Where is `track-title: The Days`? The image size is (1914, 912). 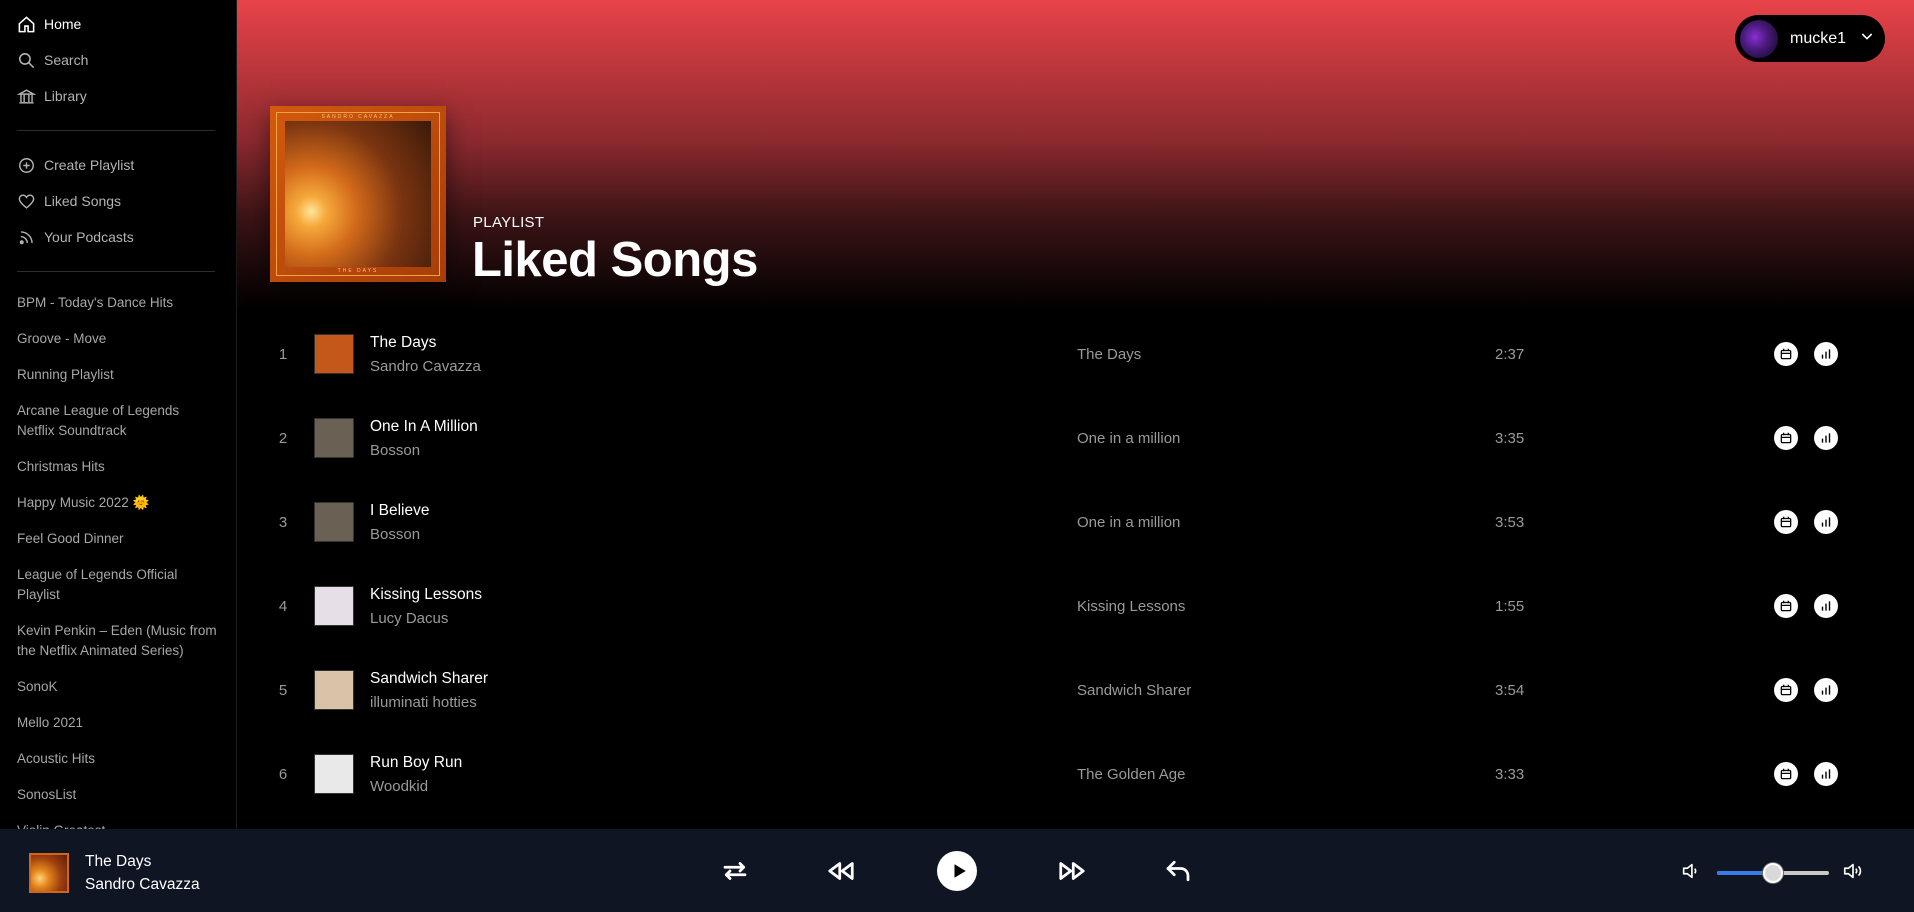
track-title: The Days is located at coordinates (403, 342).